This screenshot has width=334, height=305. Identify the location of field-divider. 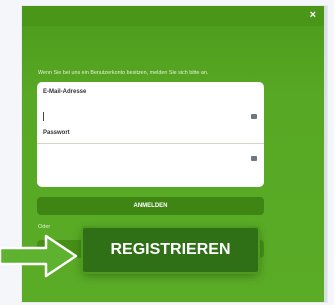
(150, 143).